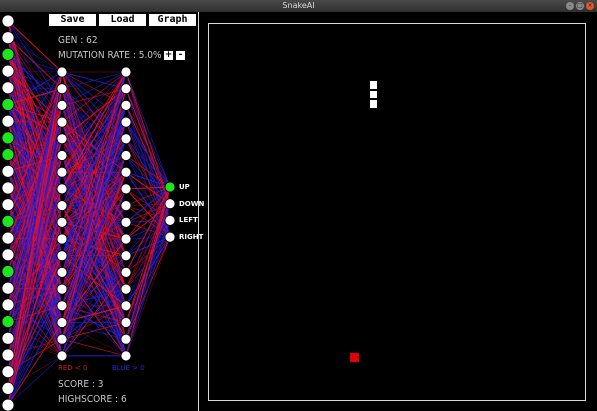  I want to click on generation-label: GEN : 62, so click(78, 40).